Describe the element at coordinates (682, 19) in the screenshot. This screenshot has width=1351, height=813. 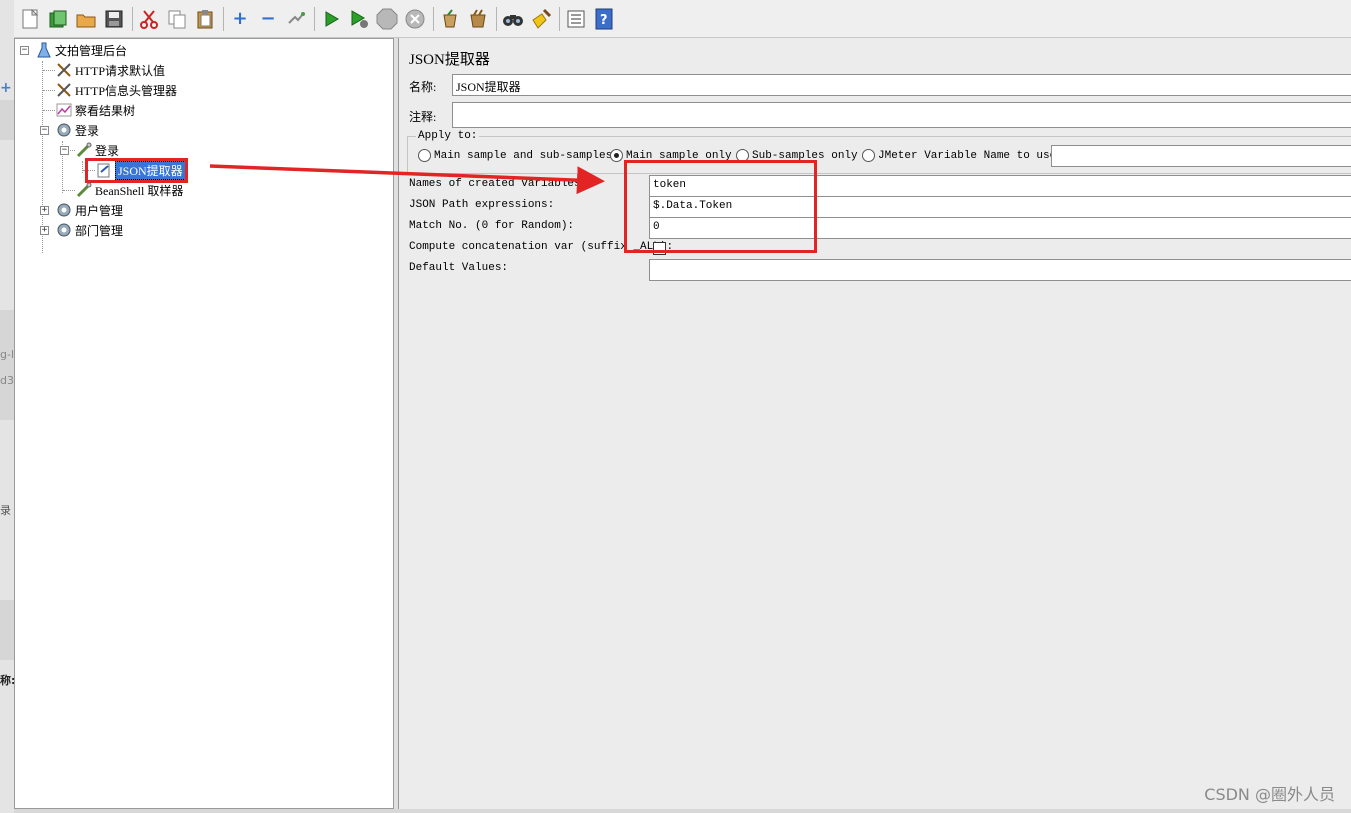
I see `toolbar: + − ?` at that location.